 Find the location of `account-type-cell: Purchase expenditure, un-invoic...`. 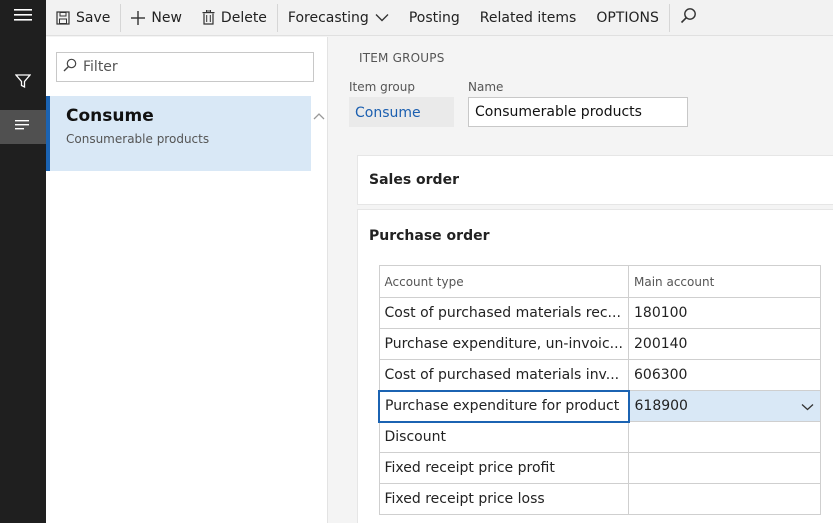

account-type-cell: Purchase expenditure, un-invoic... is located at coordinates (503, 344).